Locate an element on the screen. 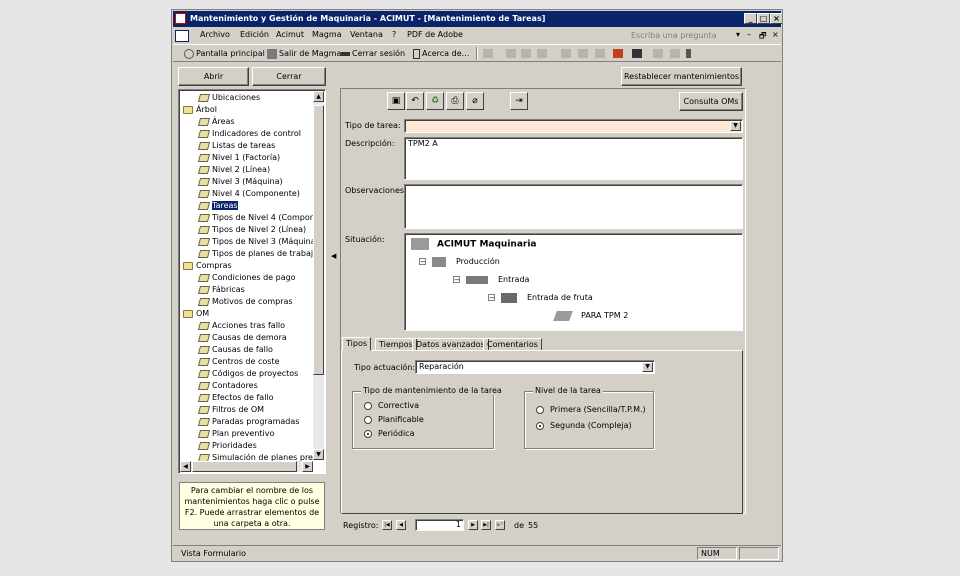 The height and width of the screenshot is (576, 960). attach-icon: ⌀ is located at coordinates (475, 101).